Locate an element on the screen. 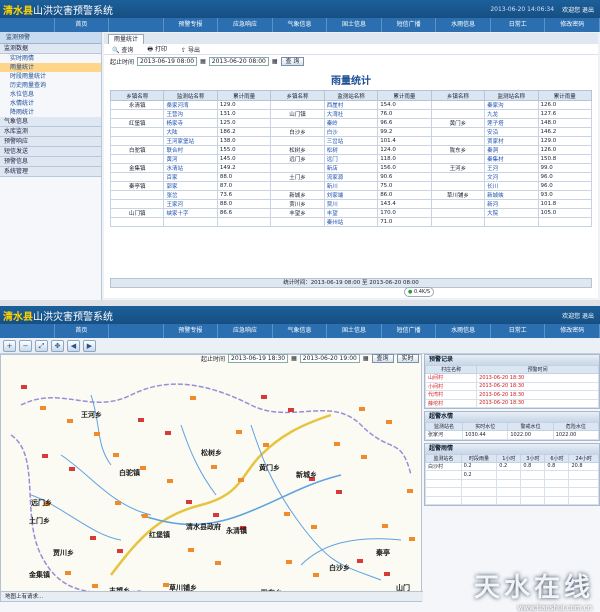  station-cell: 桑家河湾 is located at coordinates (190, 105).